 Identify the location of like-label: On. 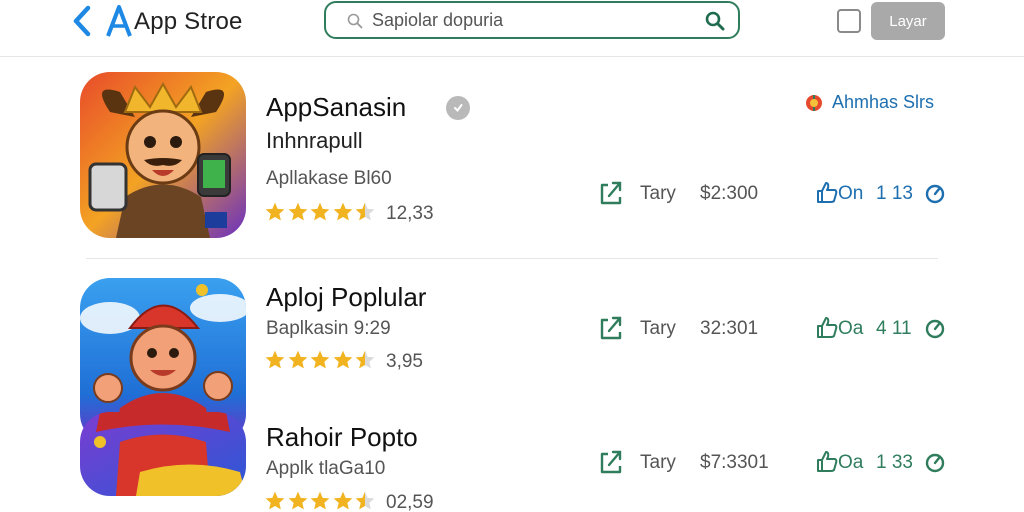
(851, 193).